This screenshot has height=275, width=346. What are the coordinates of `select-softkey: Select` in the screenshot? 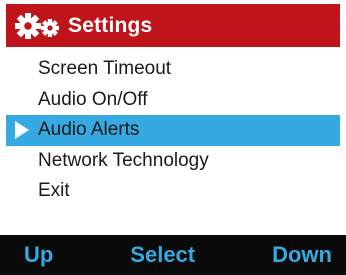 It's located at (162, 255).